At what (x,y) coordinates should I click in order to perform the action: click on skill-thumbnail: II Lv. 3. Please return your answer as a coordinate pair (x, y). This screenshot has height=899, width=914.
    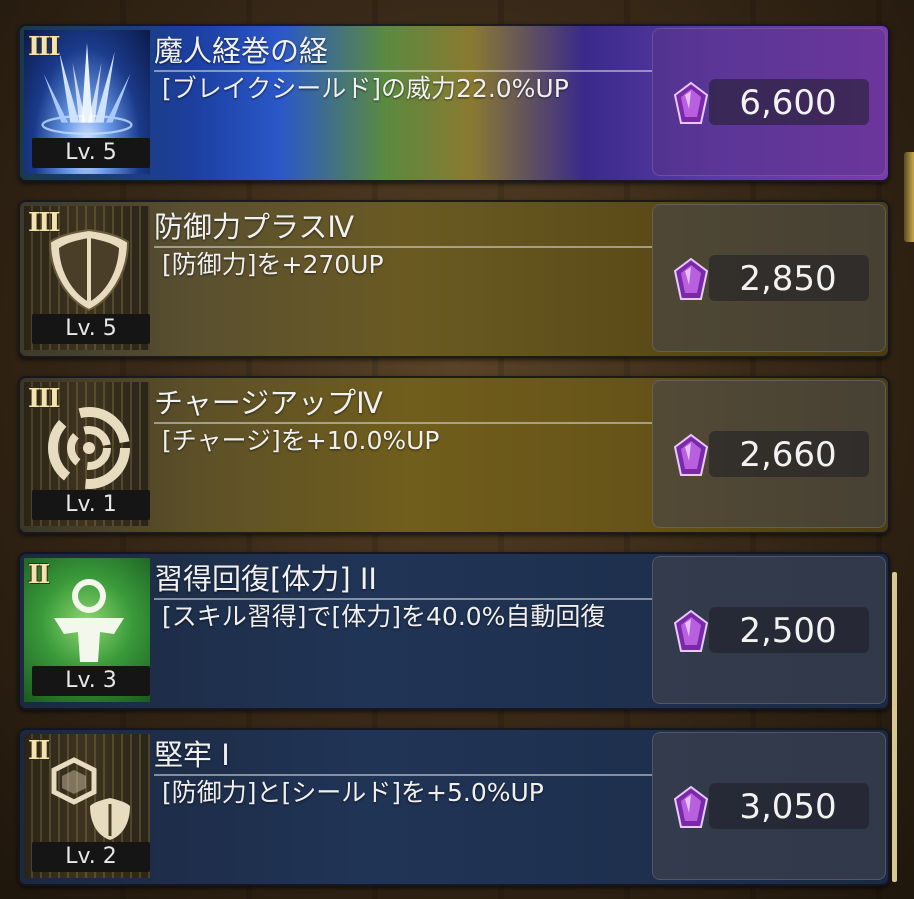
    Looking at the image, I should click on (87, 630).